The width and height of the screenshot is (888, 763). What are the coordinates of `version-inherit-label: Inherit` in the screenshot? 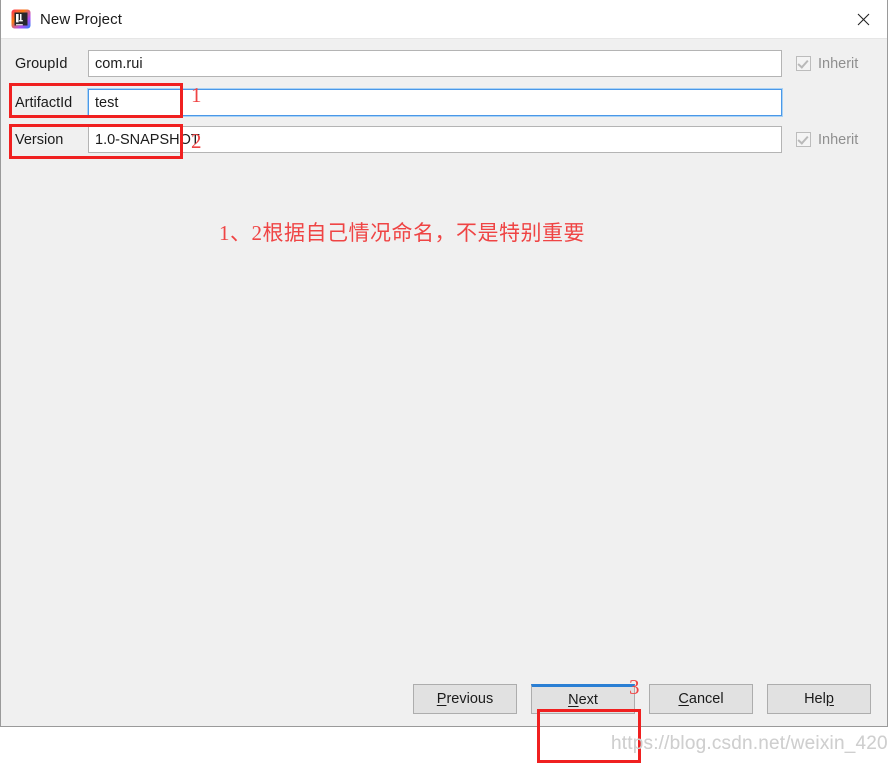 It's located at (838, 139).